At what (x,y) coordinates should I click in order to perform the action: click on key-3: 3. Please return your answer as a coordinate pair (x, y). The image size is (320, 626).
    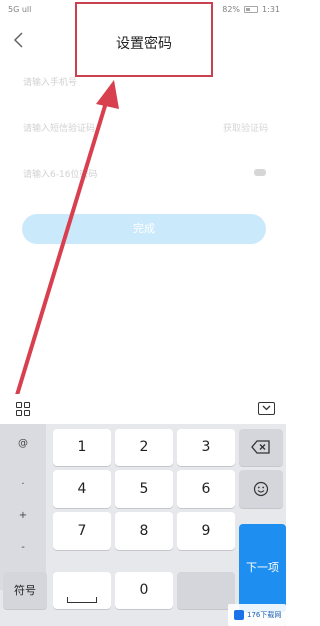
    Looking at the image, I should click on (206, 447).